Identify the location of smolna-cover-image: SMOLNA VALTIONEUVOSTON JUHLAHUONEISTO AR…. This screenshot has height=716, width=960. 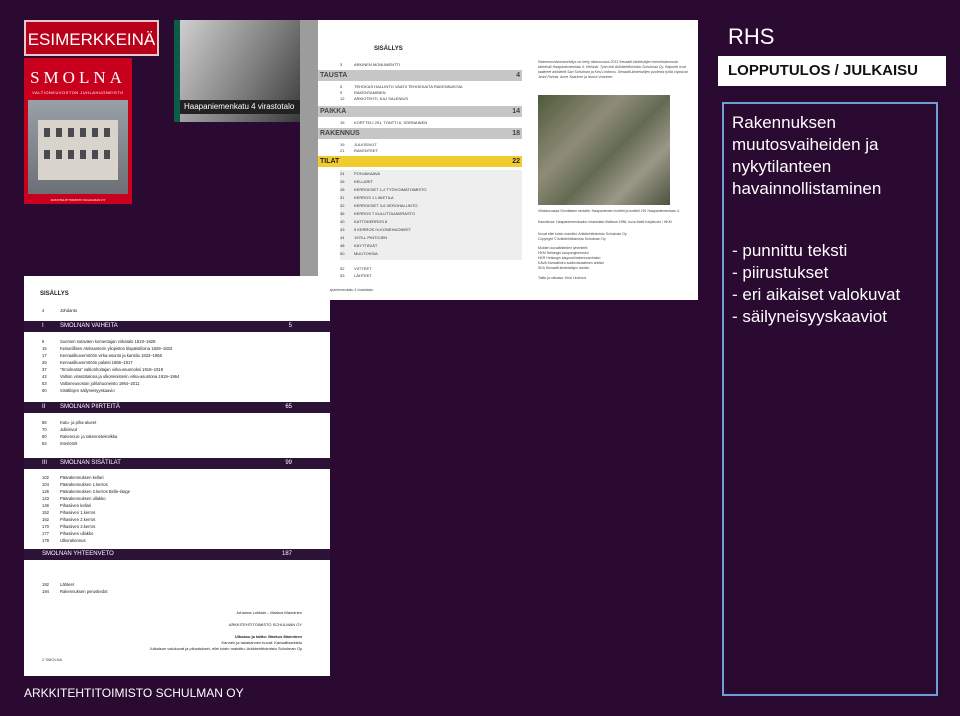
(78, 131).